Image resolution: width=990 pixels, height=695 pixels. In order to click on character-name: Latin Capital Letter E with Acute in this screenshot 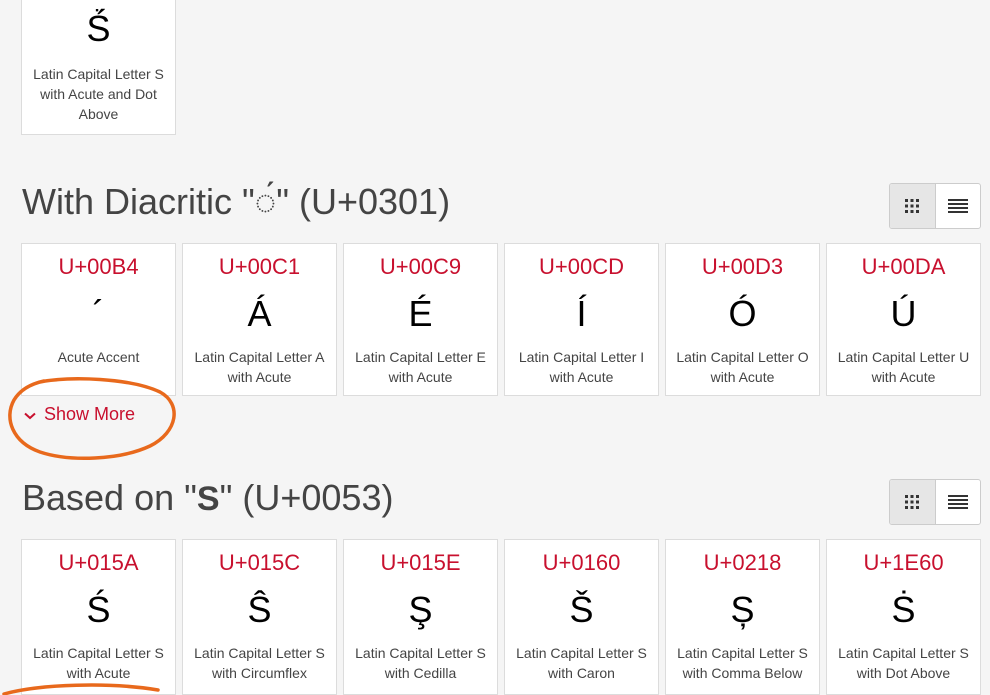, I will do `click(420, 367)`.